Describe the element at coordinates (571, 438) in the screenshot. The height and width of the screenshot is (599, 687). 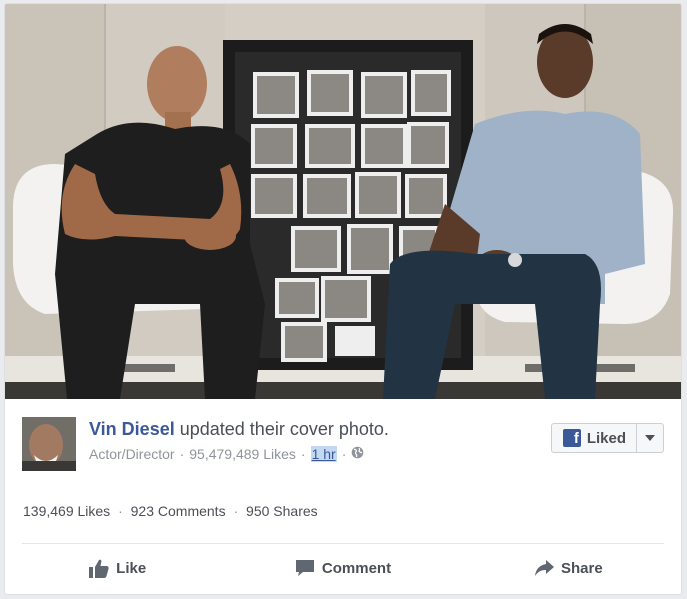
I see `facebook-f-icon: f` at that location.